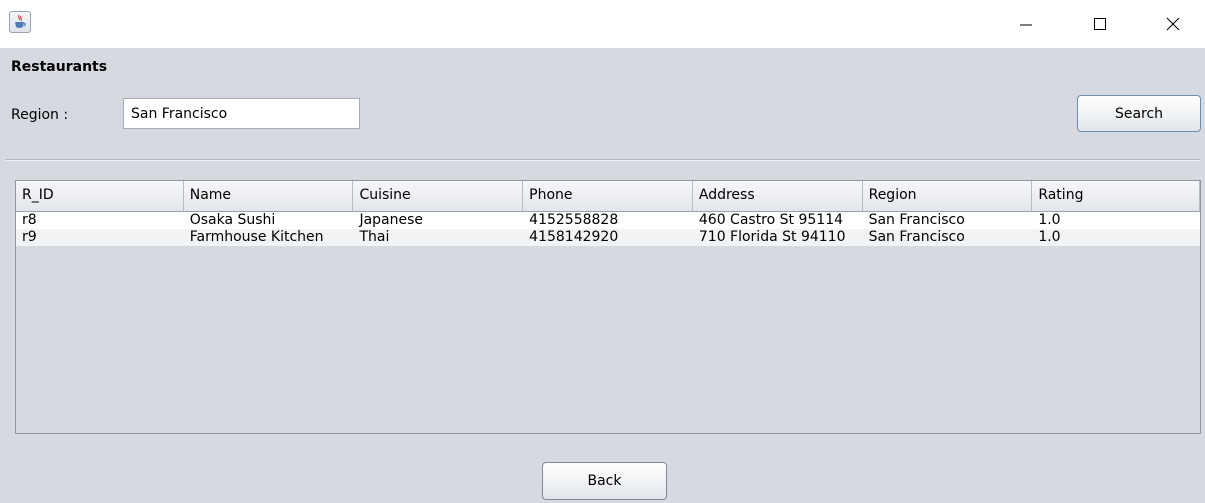 The width and height of the screenshot is (1205, 503). Describe the element at coordinates (29, 237) in the screenshot. I see `cell-r-id: r9` at that location.